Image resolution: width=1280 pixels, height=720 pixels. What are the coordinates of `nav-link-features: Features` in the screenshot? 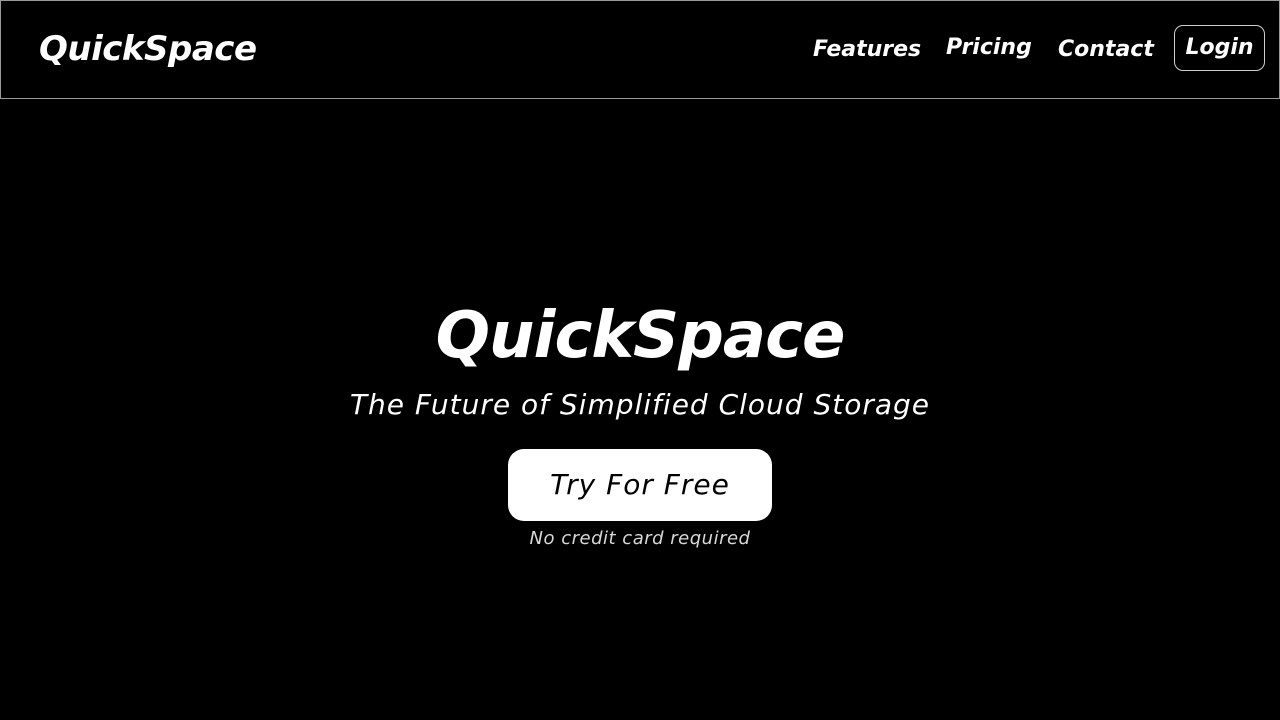 It's located at (867, 50).